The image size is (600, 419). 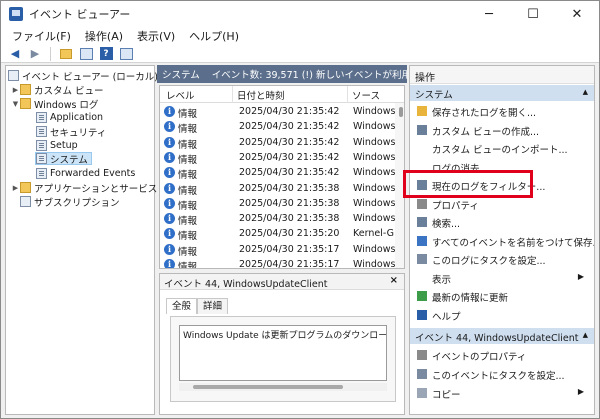 I want to click on action-label: プロパティ, so click(x=455, y=206).